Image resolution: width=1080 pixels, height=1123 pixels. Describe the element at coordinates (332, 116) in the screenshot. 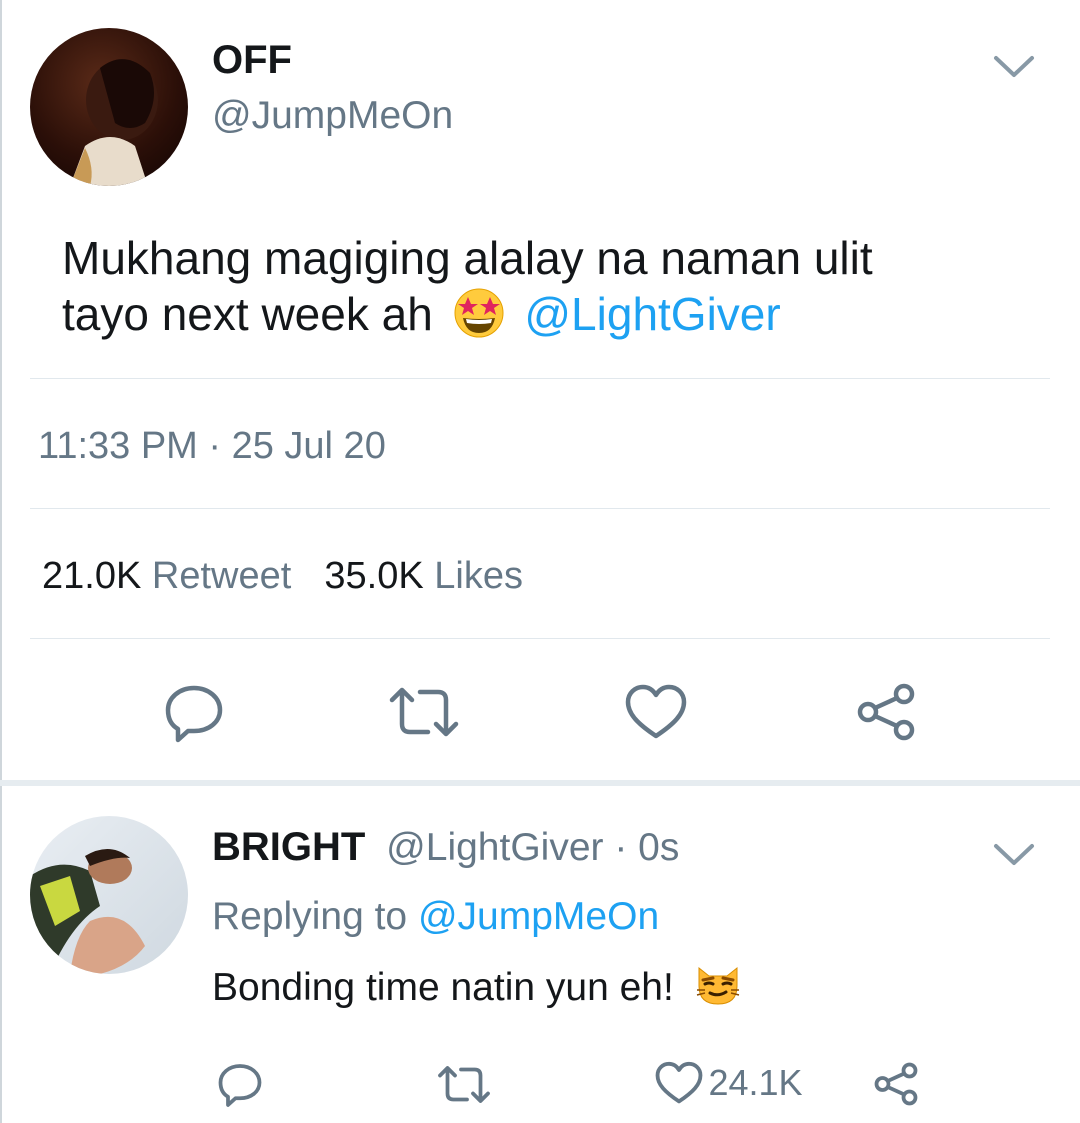

I see `author-handle: @JumpMeOn` at that location.